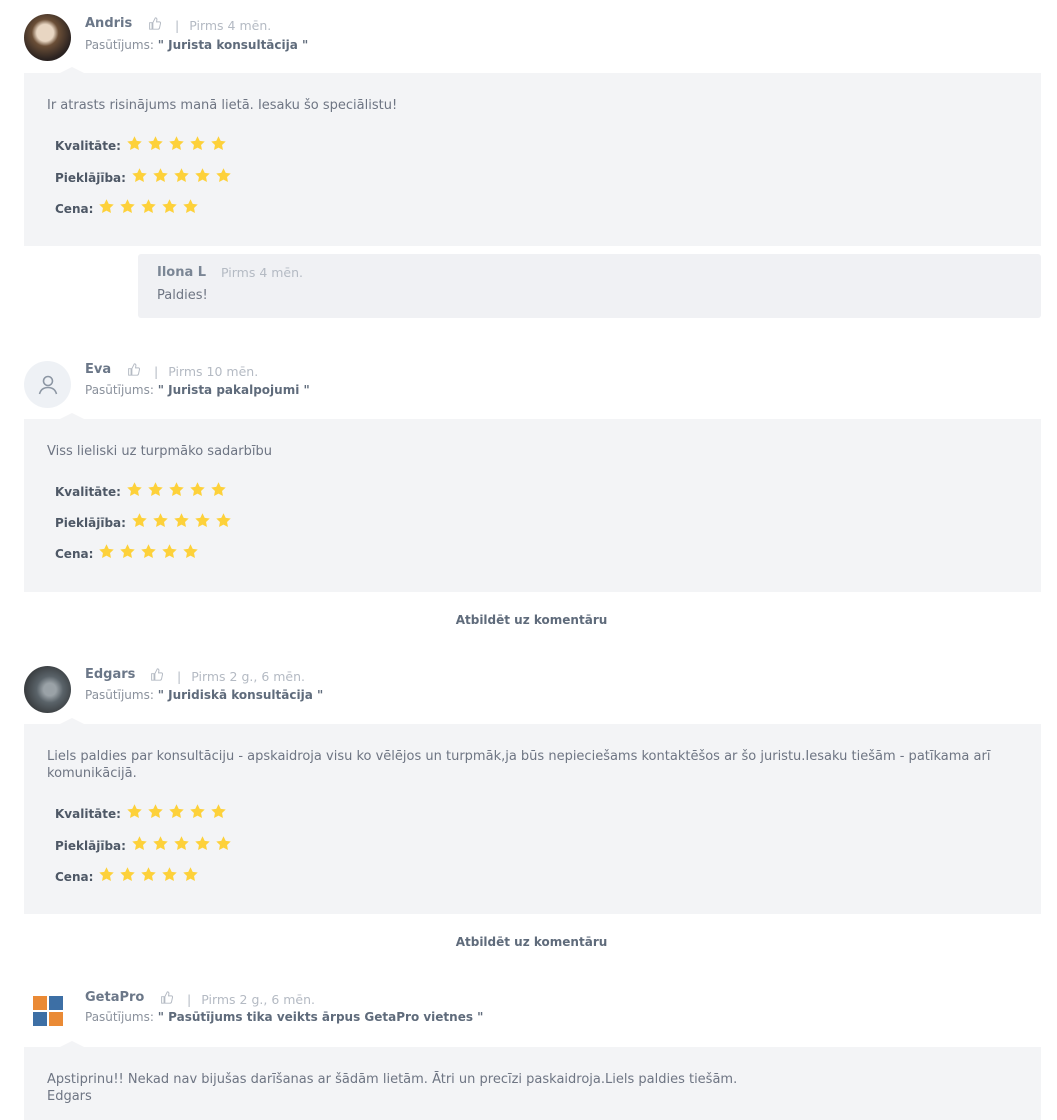 This screenshot has width=1057, height=1120. Describe the element at coordinates (159, 451) in the screenshot. I see `comment-text: Viss lieliski uz turpmāko sadarbību` at that location.